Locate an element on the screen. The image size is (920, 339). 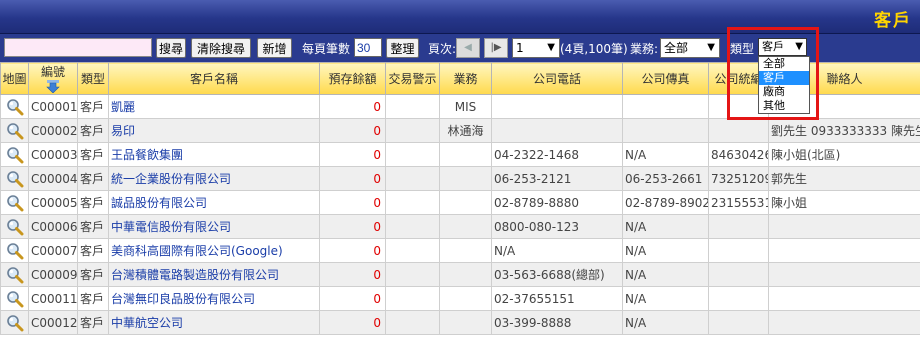
table-row: C00002 客戶 易印 0 林通海 劉先生 0933333333 陳先生 is located at coordinates (460, 130).